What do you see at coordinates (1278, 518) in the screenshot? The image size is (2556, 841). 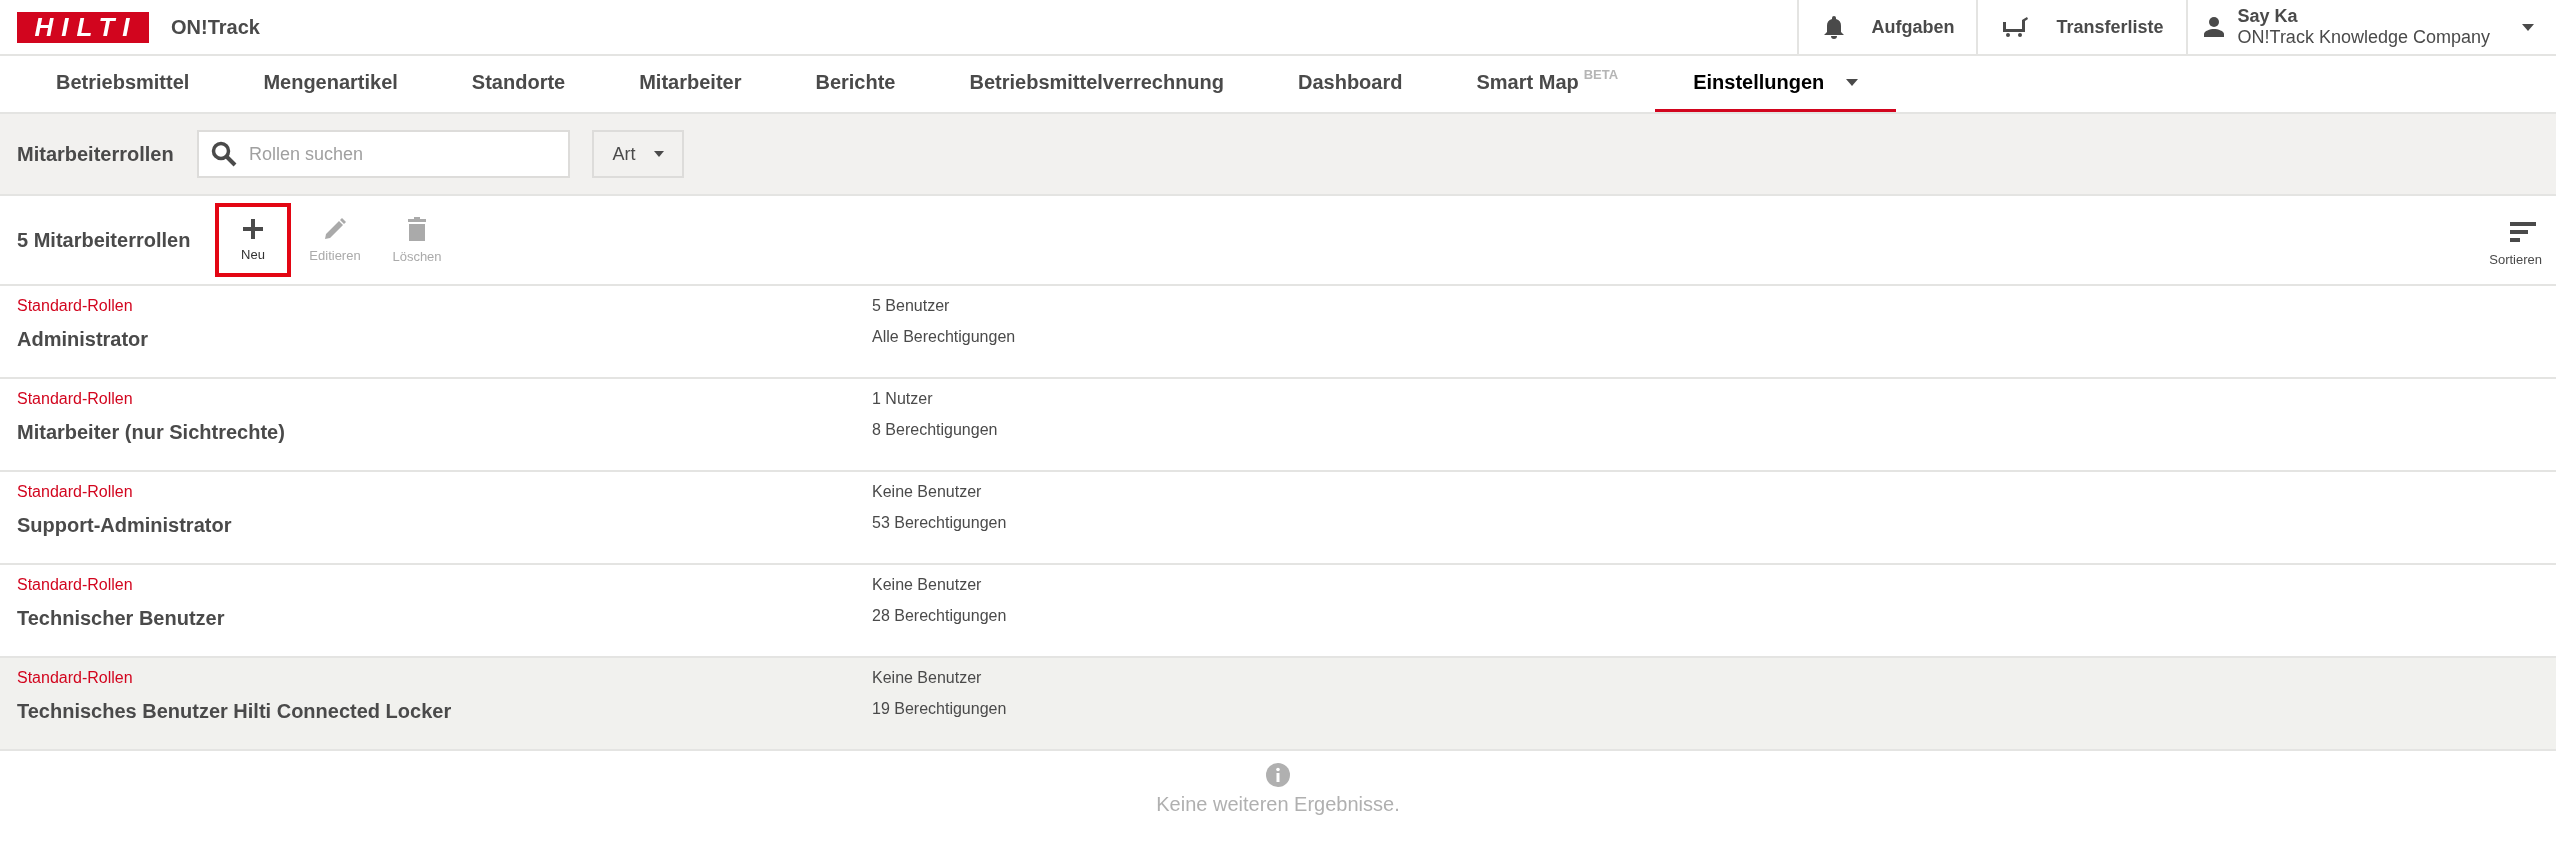 I see `role-row: Standard-Rollen Keine Benutzer Support-Administrator 53 Berechtigungen` at bounding box center [1278, 518].